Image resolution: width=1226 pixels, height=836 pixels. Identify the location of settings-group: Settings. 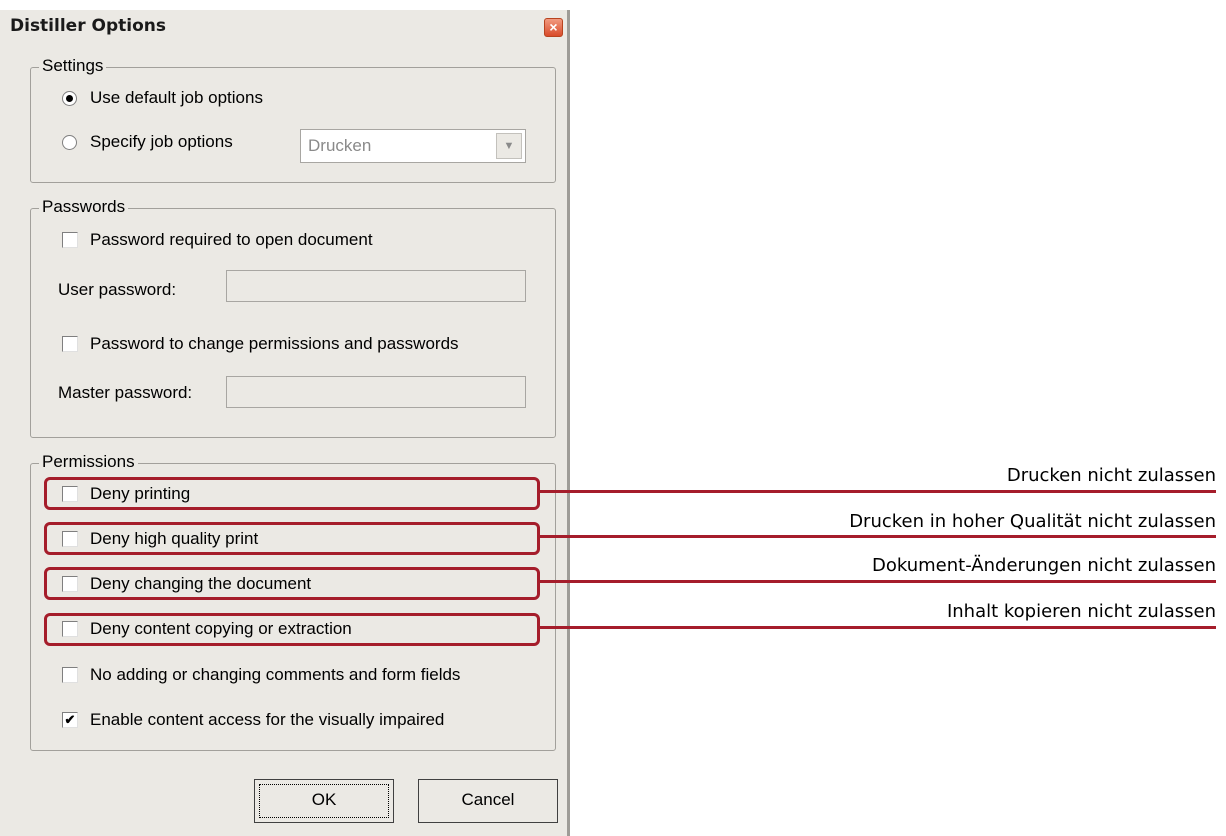
(293, 119).